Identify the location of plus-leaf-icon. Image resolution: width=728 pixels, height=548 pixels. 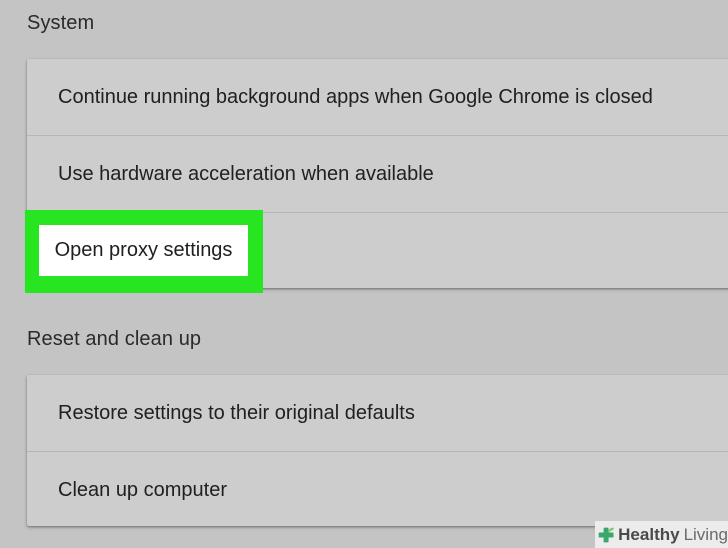
(606, 534).